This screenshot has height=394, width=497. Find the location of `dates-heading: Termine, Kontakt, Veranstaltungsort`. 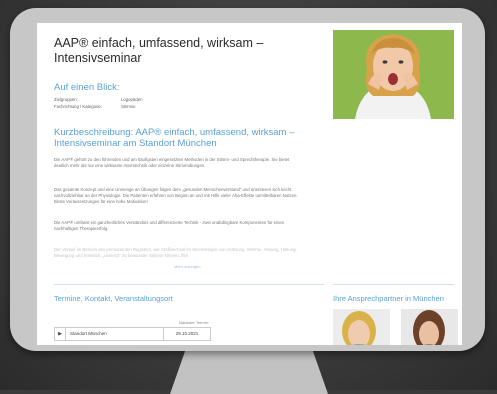

dates-heading: Termine, Kontakt, Veranstaltungsort is located at coordinates (113, 298).